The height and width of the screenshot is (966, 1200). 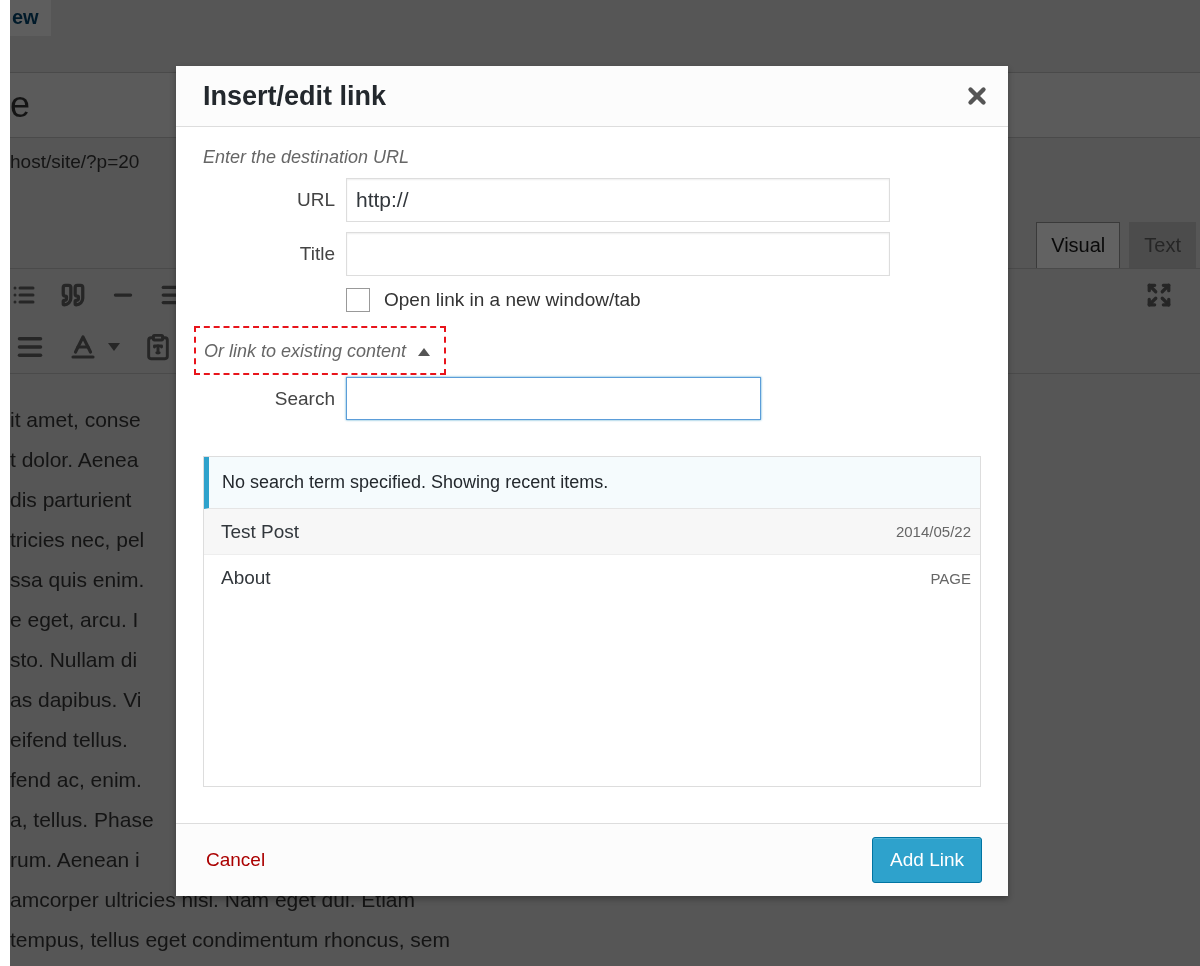 What do you see at coordinates (592, 532) in the screenshot?
I see `result-item: Test Post 2014/05/22` at bounding box center [592, 532].